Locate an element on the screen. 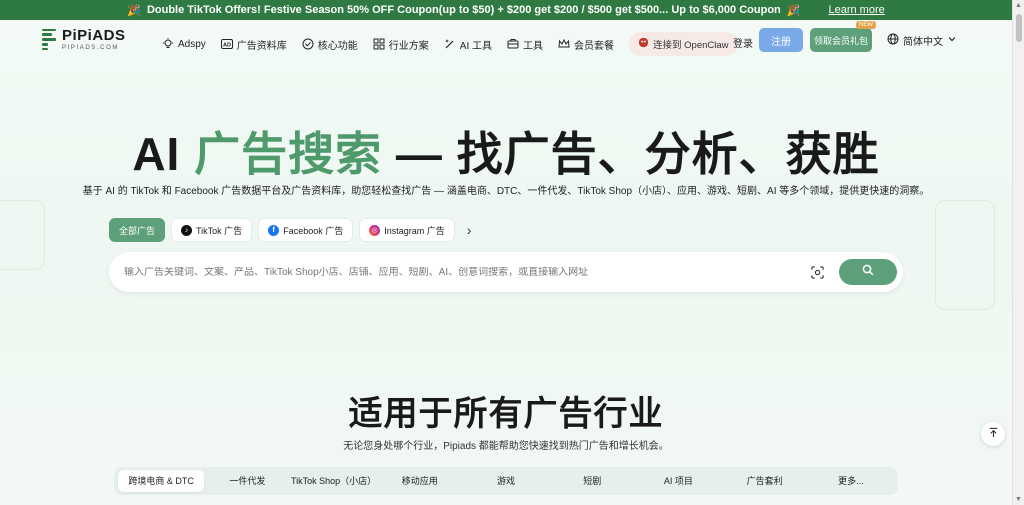 The height and width of the screenshot is (505, 1024). crown-icon is located at coordinates (564, 44).